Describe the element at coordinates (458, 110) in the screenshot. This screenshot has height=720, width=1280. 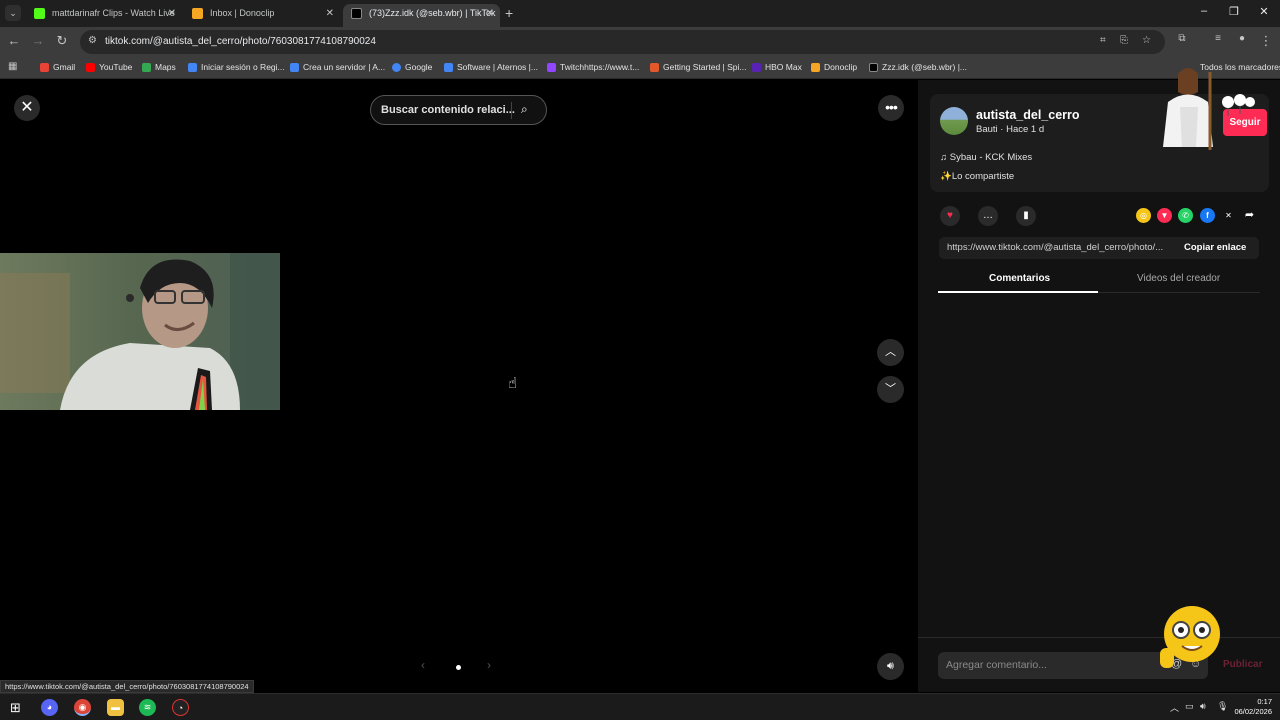
I see `related-search-box: Buscar contenido relaci... ⌕` at that location.